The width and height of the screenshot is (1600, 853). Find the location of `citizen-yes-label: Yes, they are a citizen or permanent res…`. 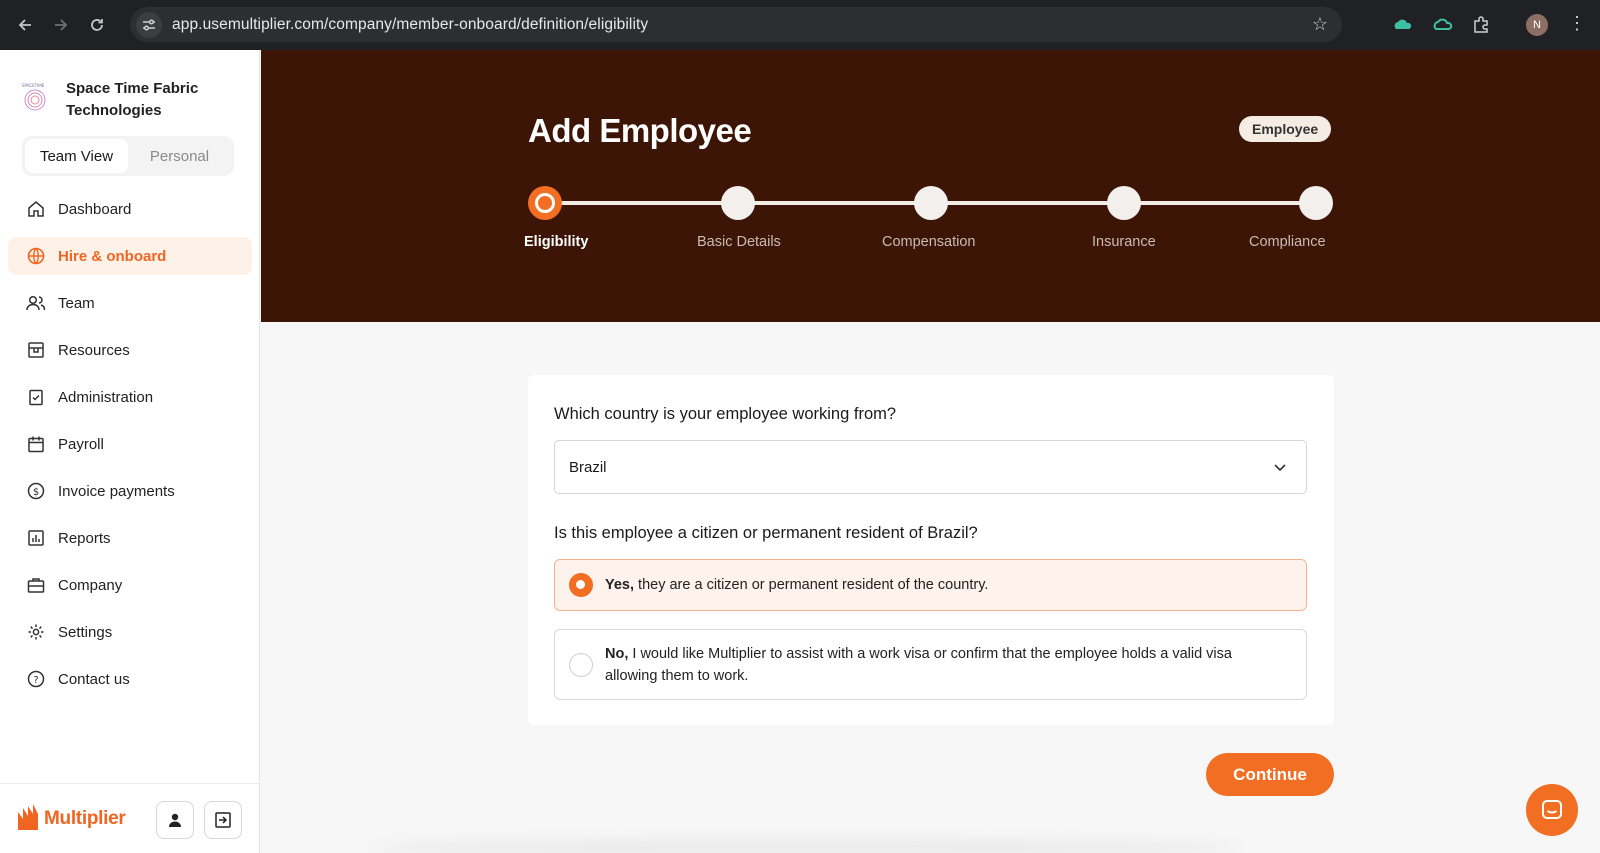

citizen-yes-label: Yes, they are a citizen or permanent res… is located at coordinates (796, 585).